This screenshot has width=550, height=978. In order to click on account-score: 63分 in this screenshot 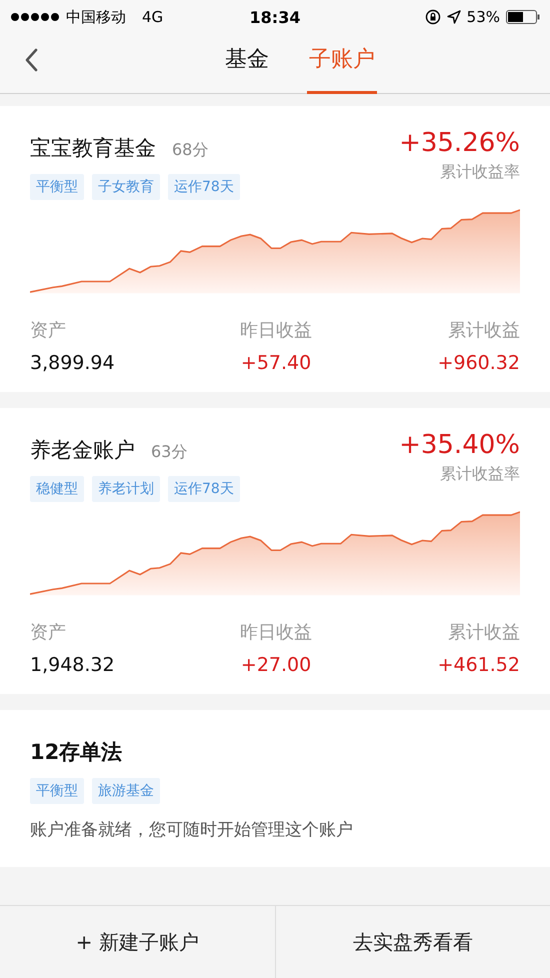, I will do `click(169, 452)`.